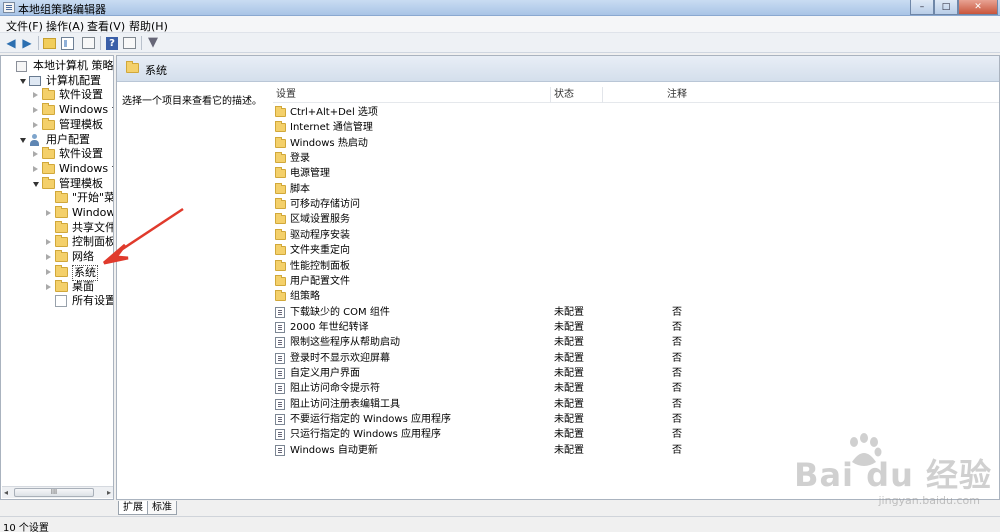 The height and width of the screenshot is (532, 1000). I want to click on tree-item-label: 计算机配置, so click(73, 80).